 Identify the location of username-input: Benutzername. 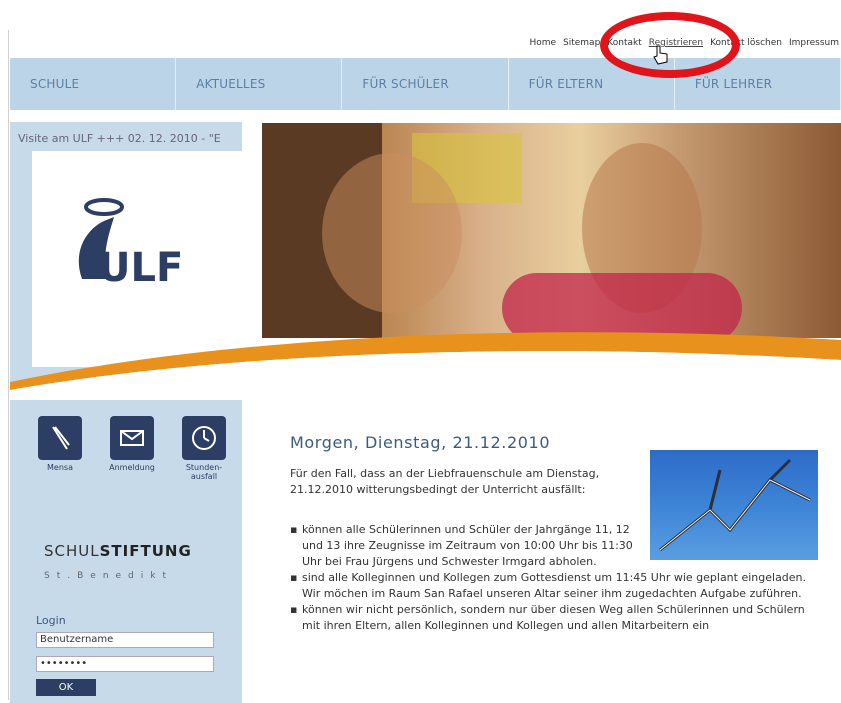
(125, 640).